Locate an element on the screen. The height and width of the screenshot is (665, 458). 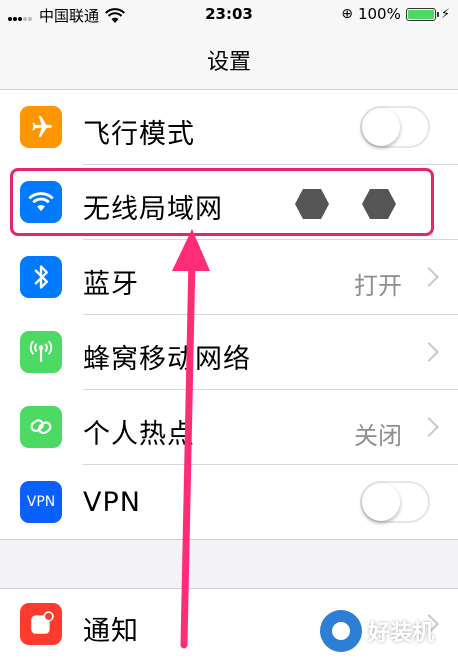
battery-icon is located at coordinates (422, 14).